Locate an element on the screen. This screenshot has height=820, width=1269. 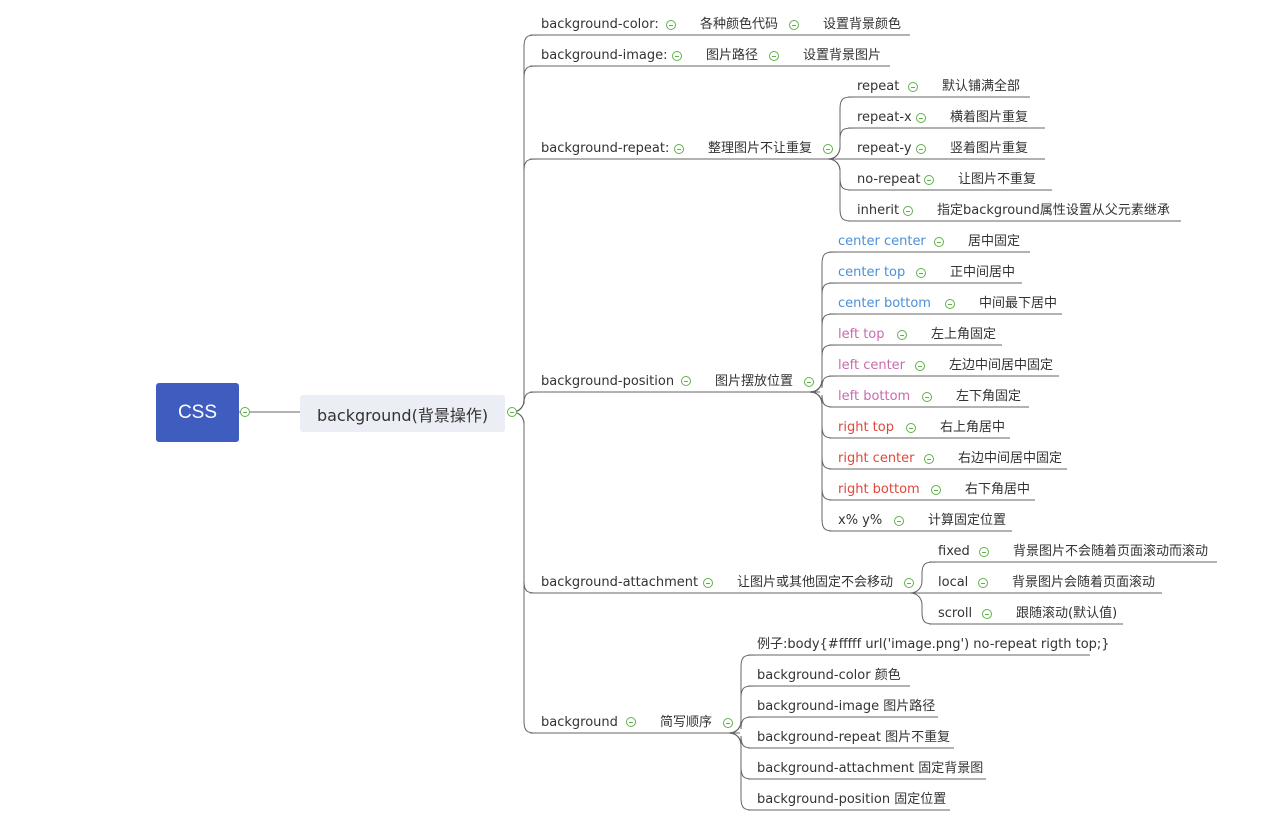
position-option-desc: 左边中间居中固定 is located at coordinates (1001, 366).